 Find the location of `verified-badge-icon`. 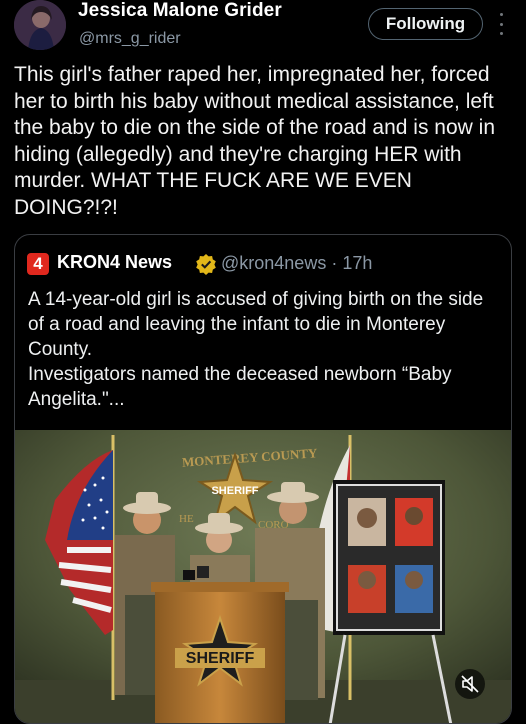

verified-badge-icon is located at coordinates (206, 264).